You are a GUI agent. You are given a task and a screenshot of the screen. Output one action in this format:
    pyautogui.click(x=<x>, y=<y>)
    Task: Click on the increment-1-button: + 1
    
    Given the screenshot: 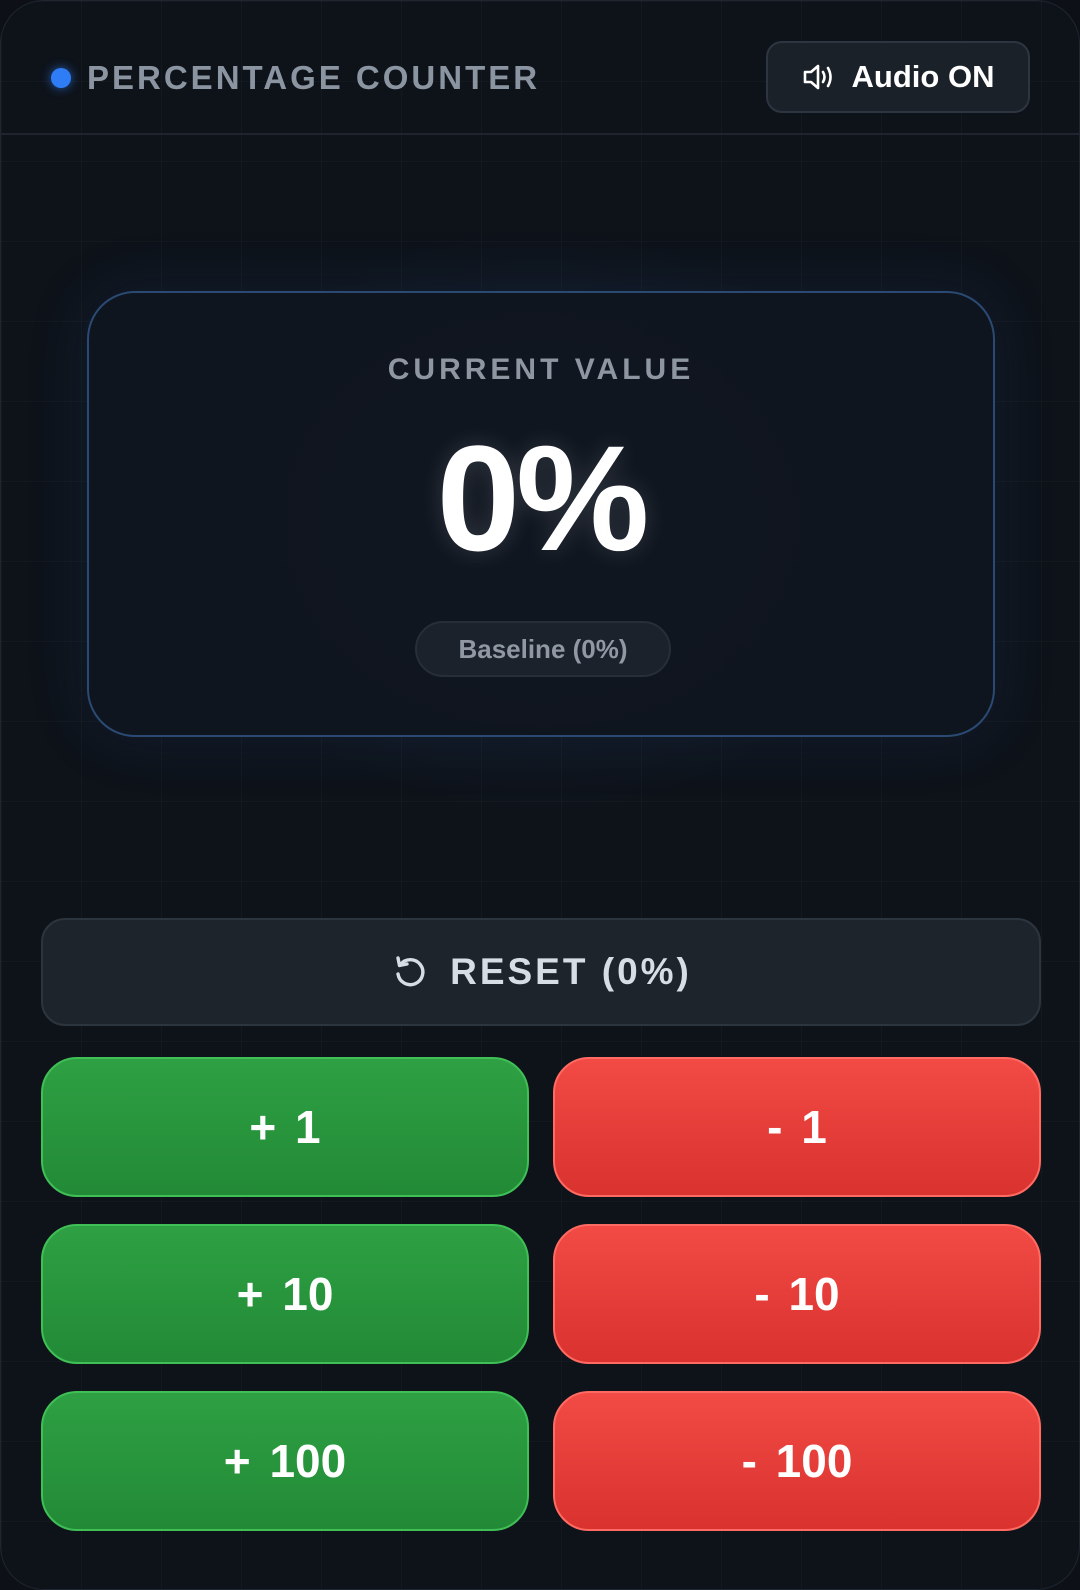 What is the action you would take?
    pyautogui.click(x=285, y=1127)
    